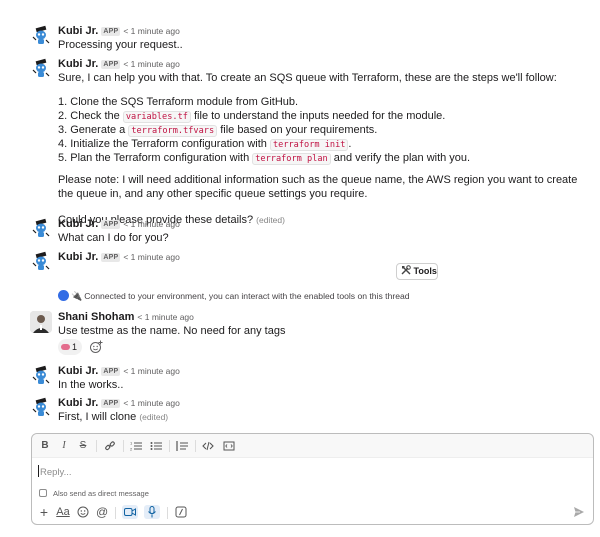  I want to click on tools-icon, so click(407, 270).